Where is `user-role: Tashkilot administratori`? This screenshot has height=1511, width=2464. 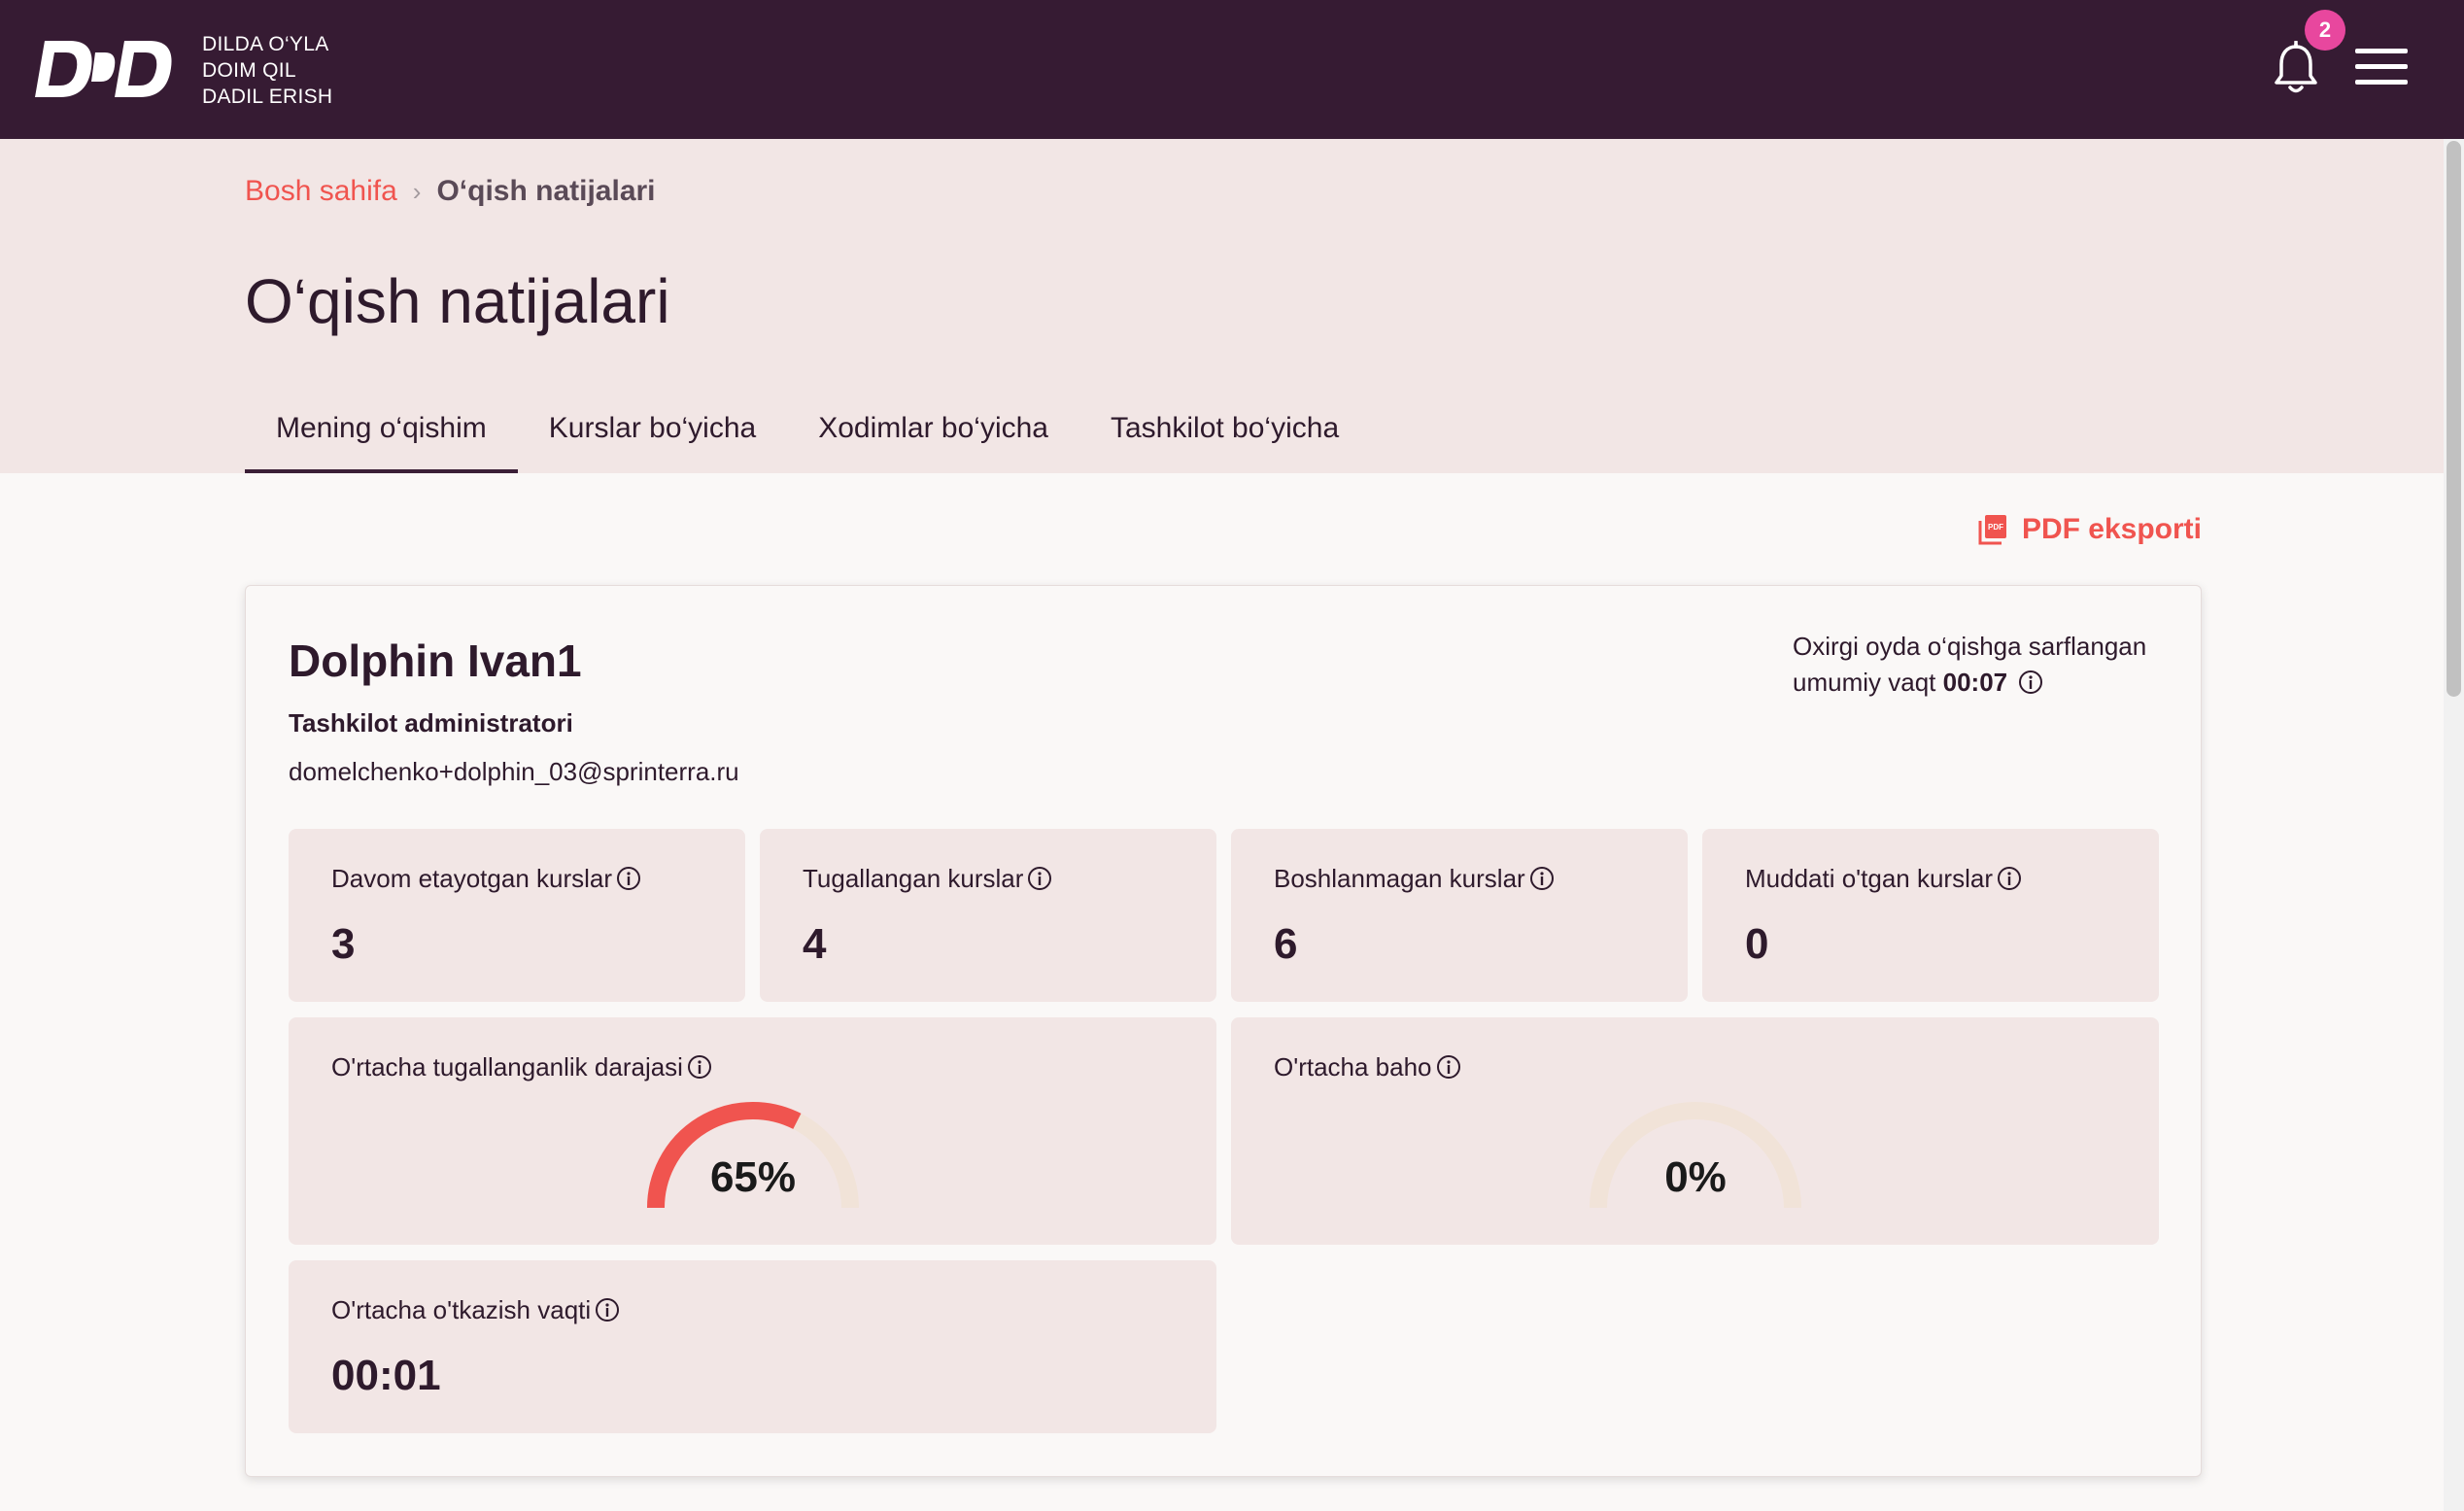
user-role: Tashkilot administratori is located at coordinates (431, 723).